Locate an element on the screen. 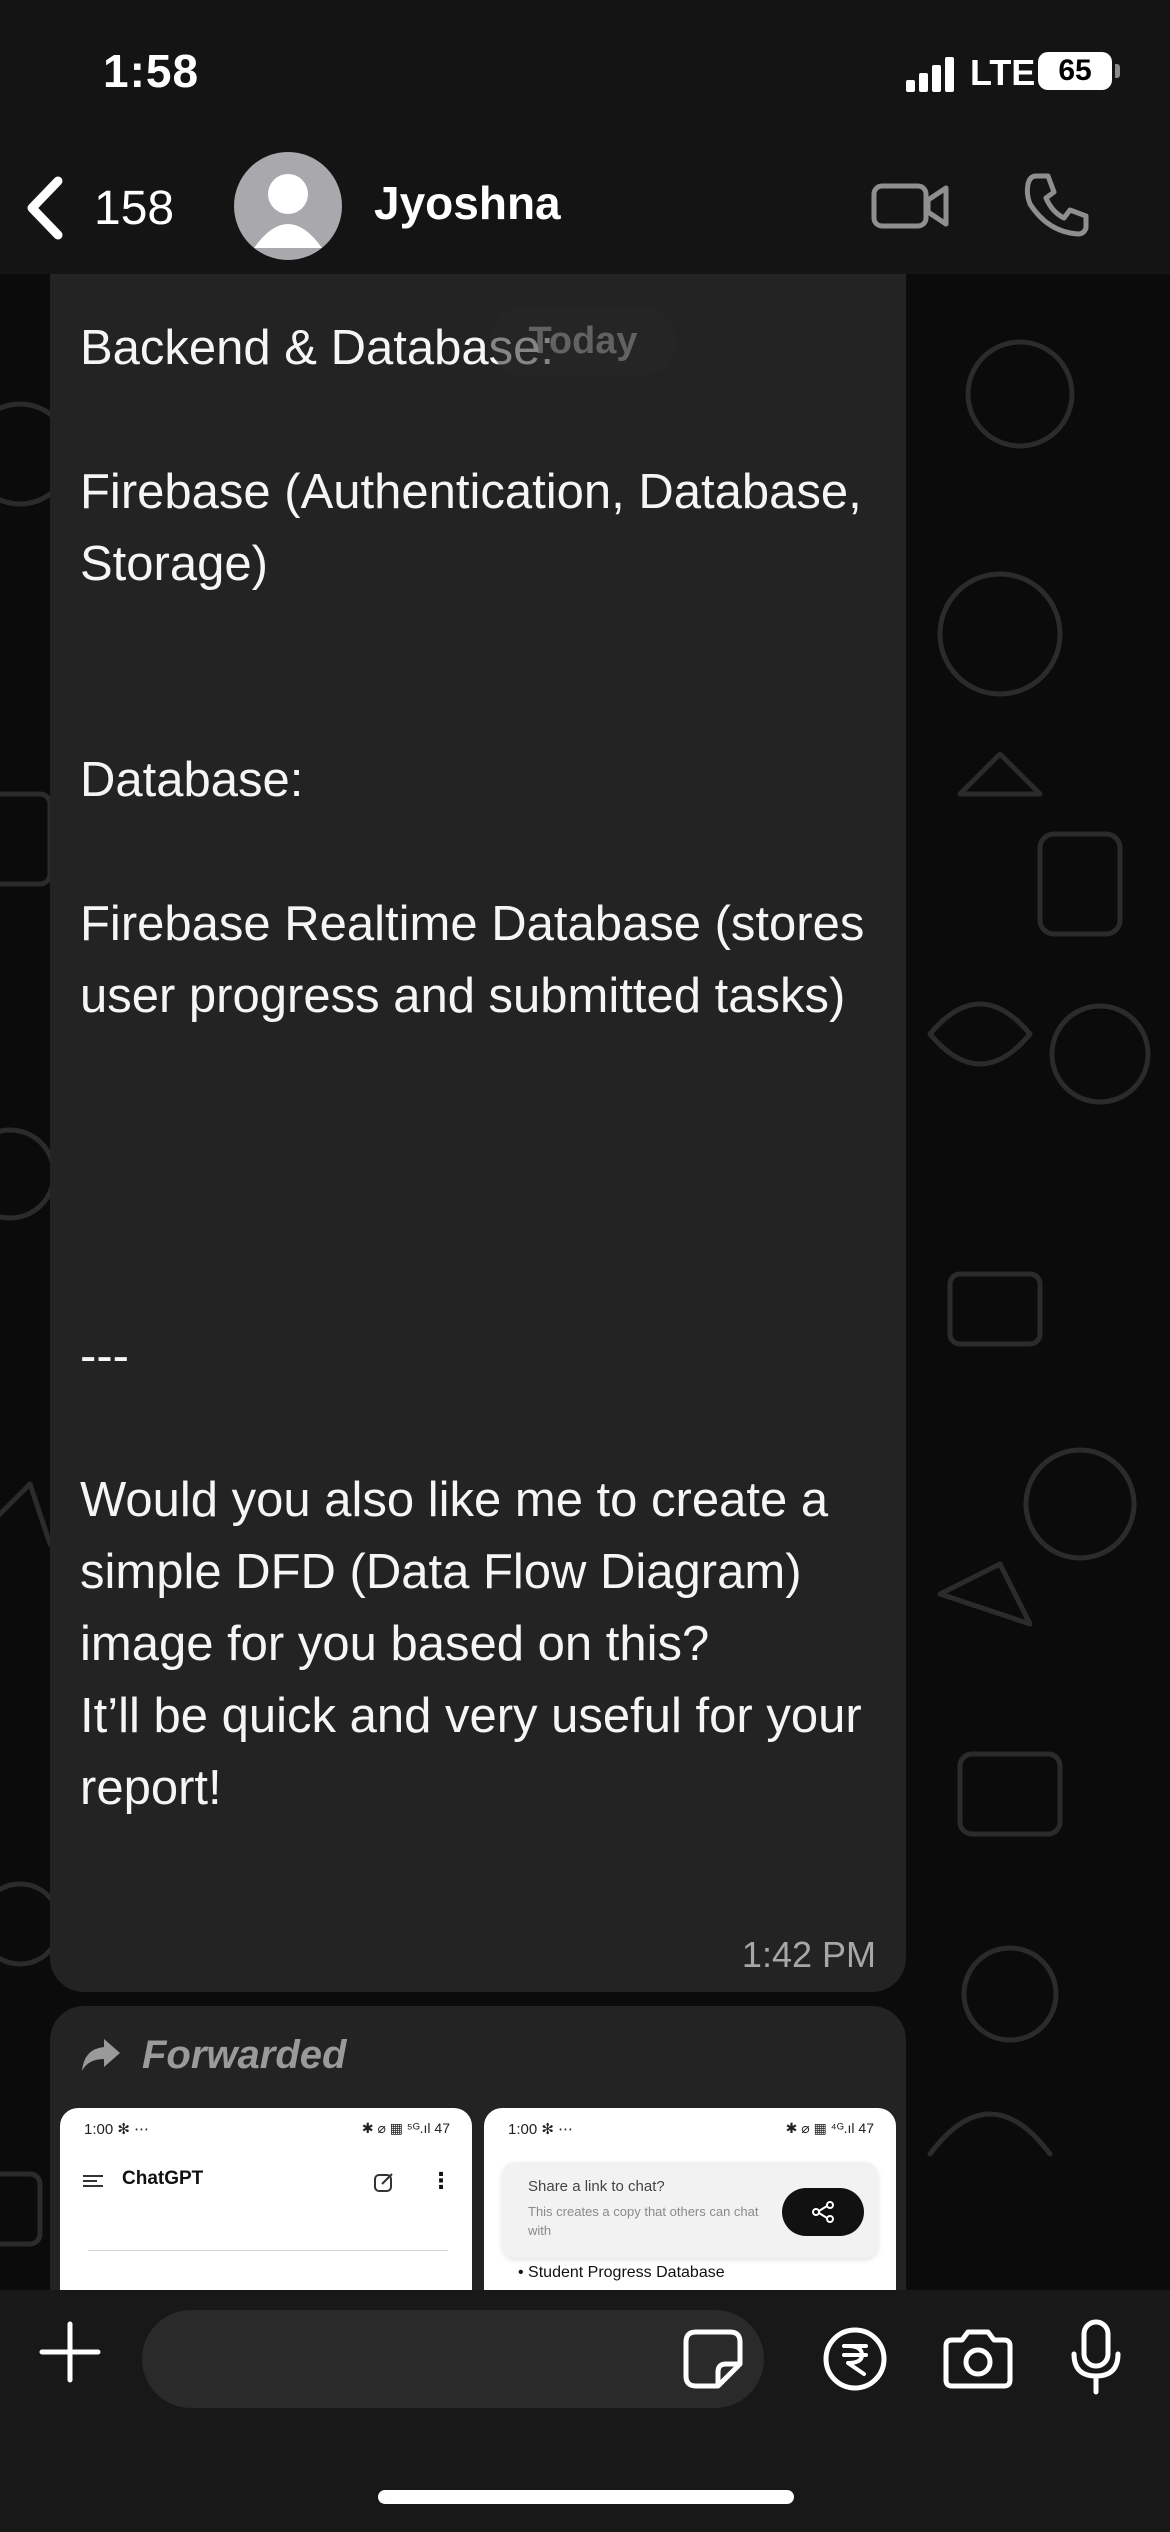 This screenshot has width=1170, height=2532. thumb-status-right: ✱ ⌀ ▦ ⁴ᴳ.ıl 47 is located at coordinates (829, 2128).